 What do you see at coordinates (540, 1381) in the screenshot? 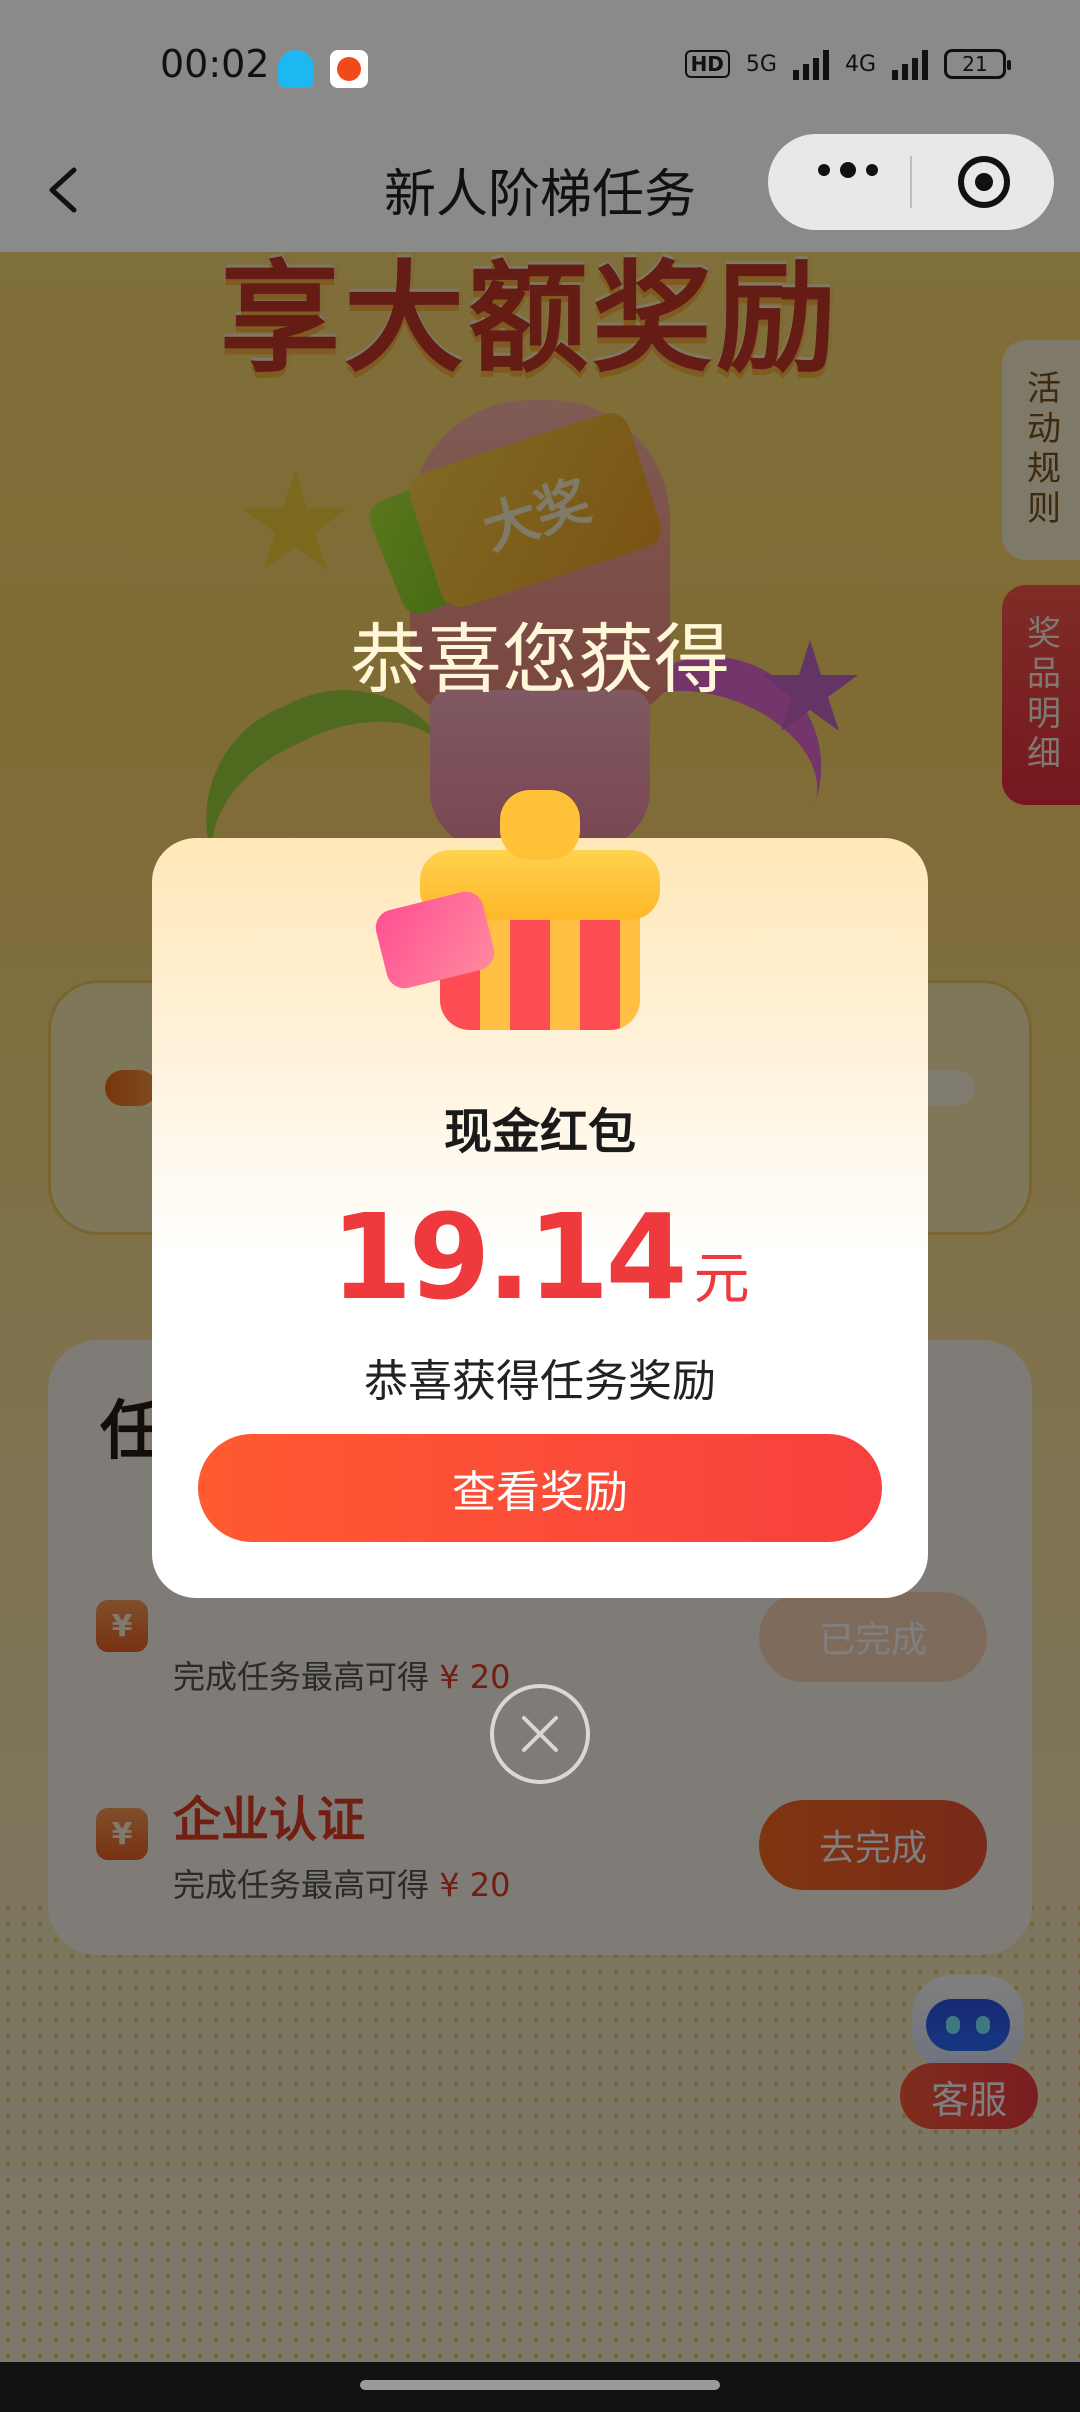
I see `prize-description: 恭喜获得任务奖励` at bounding box center [540, 1381].